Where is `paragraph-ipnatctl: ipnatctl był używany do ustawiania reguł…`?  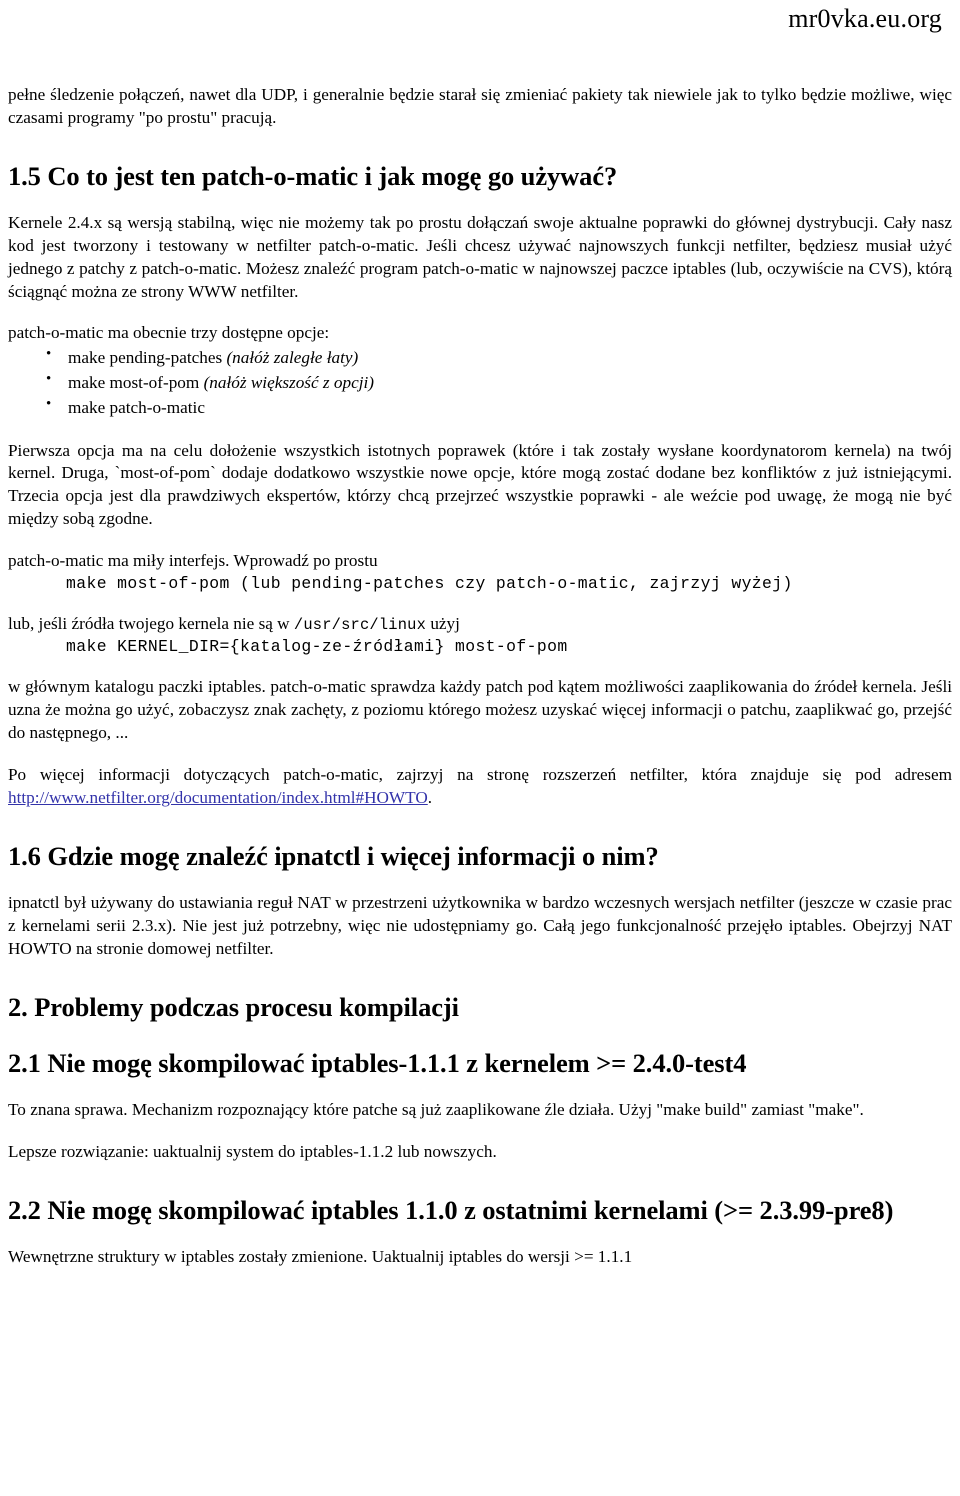
paragraph-ipnatctl: ipnatctl był używany do ustawiania reguł… is located at coordinates (480, 925).